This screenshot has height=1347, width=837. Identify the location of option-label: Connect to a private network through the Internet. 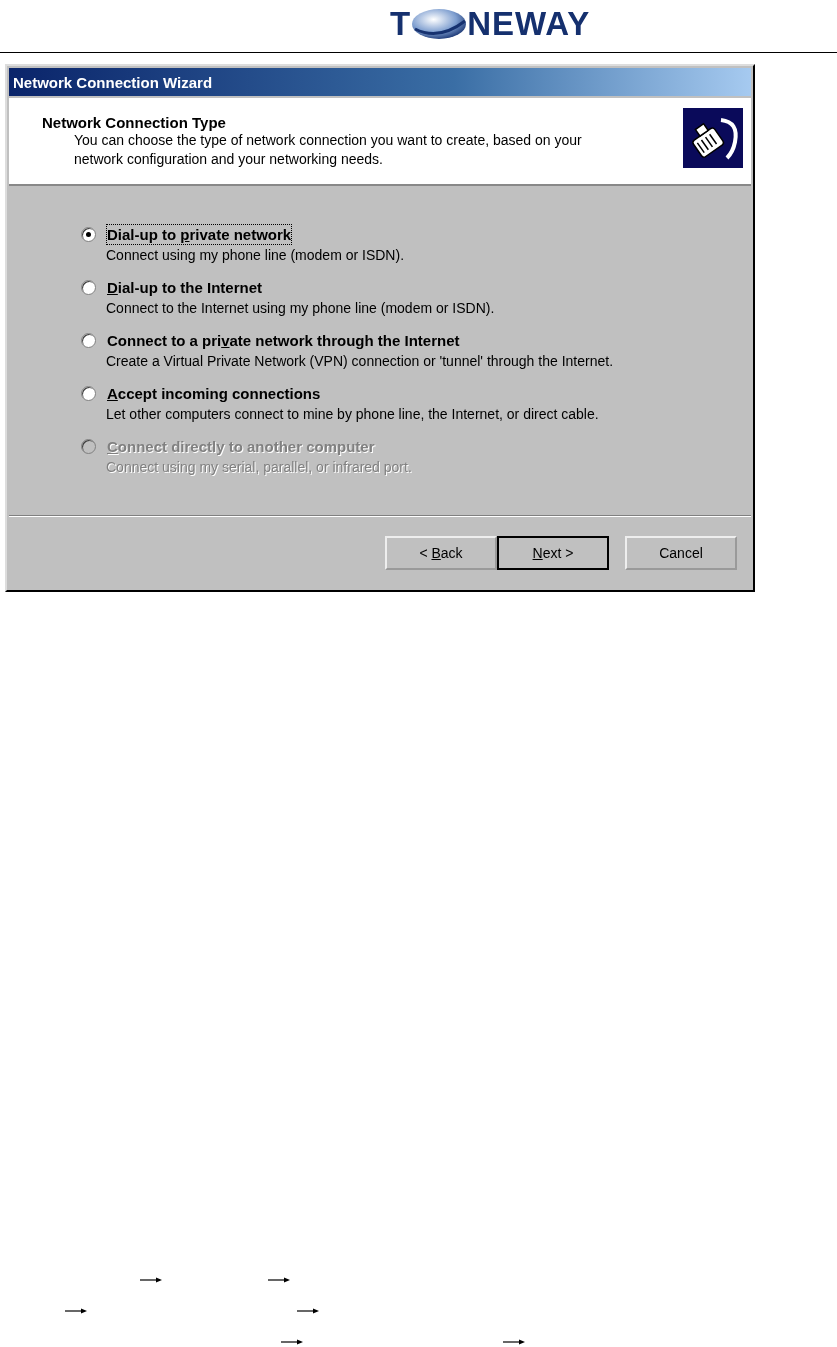
(283, 340).